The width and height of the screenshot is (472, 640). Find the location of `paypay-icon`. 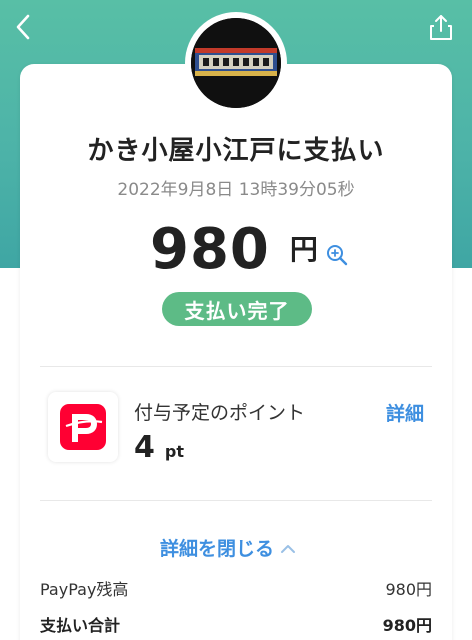

paypay-icon is located at coordinates (83, 427).